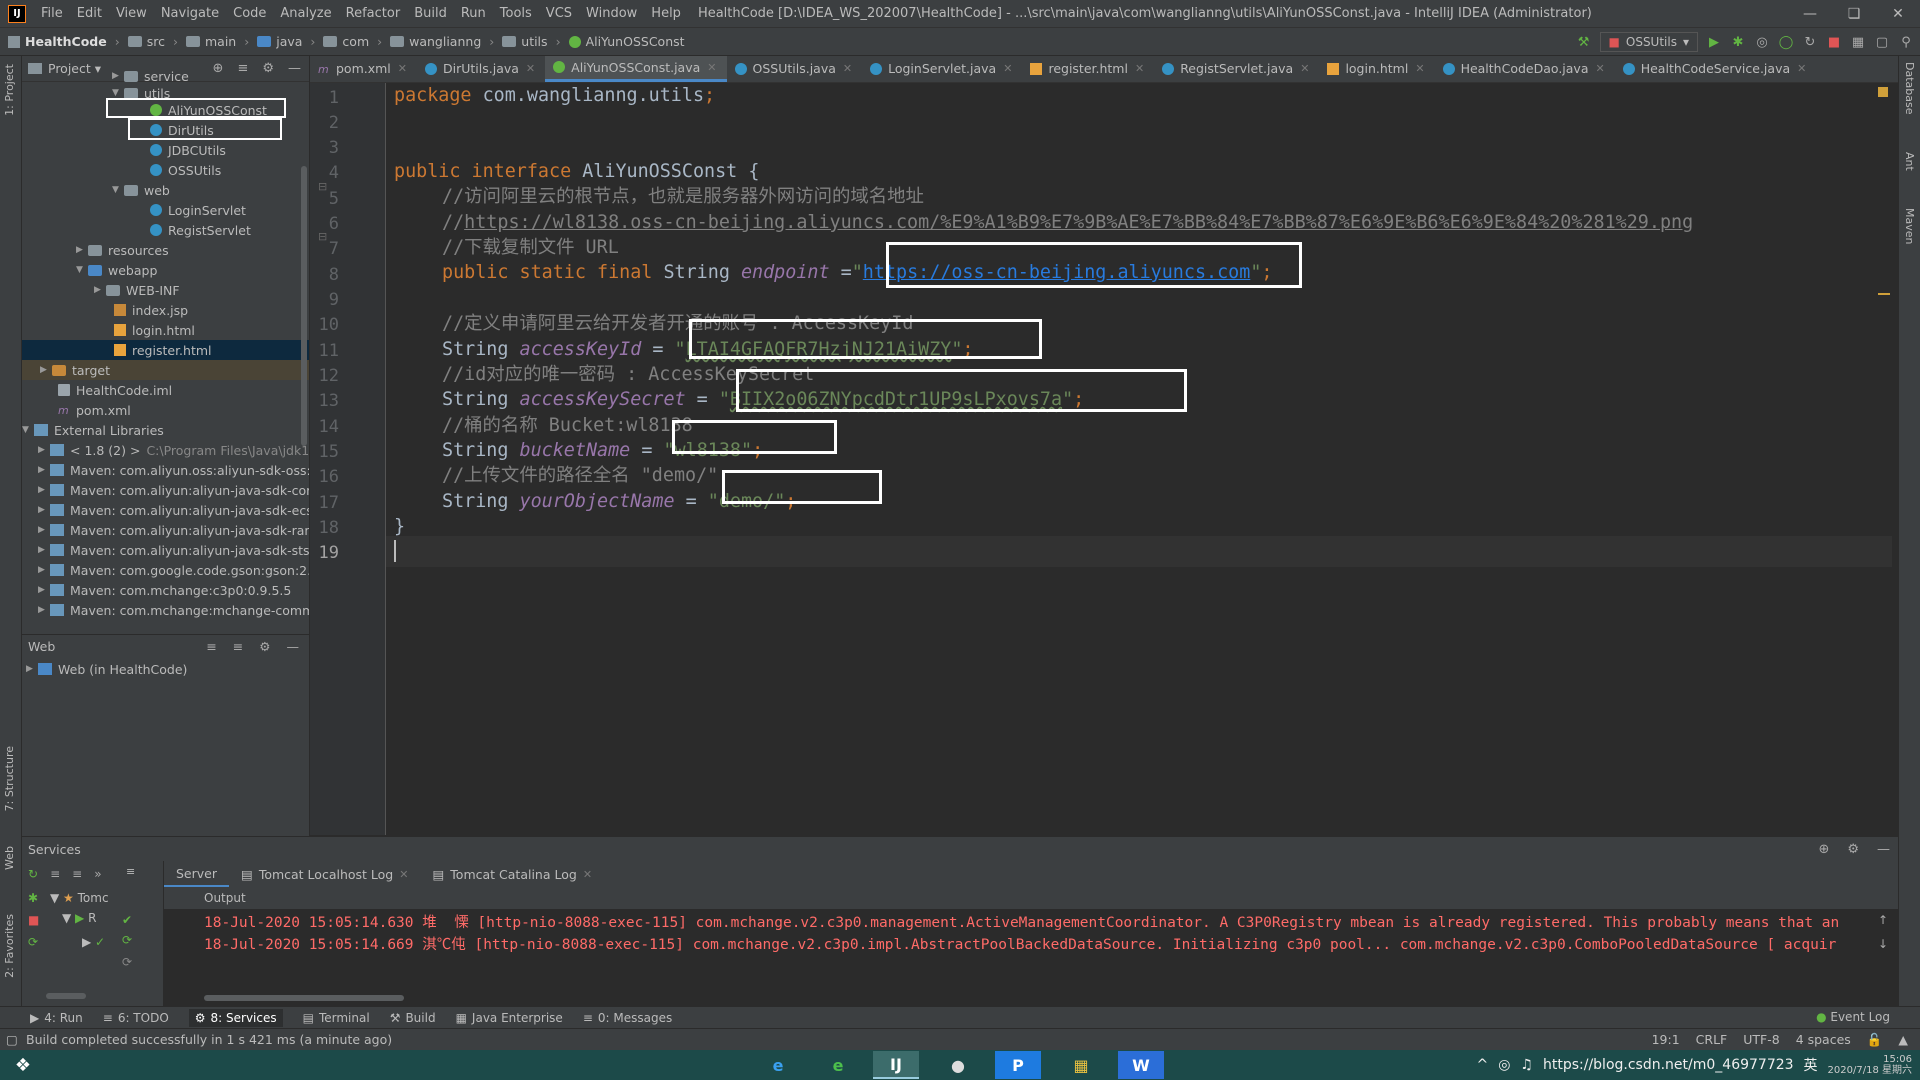  I want to click on tab-tomcat-localhost-log: ▤ Tomcat Localhost Log ✕, so click(324, 874).